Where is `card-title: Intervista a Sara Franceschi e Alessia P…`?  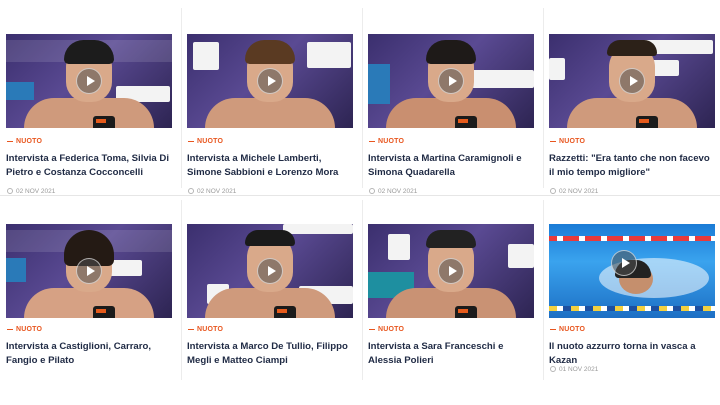
card-title: Intervista a Sara Franceschi e Alessia P… is located at coordinates (450, 354).